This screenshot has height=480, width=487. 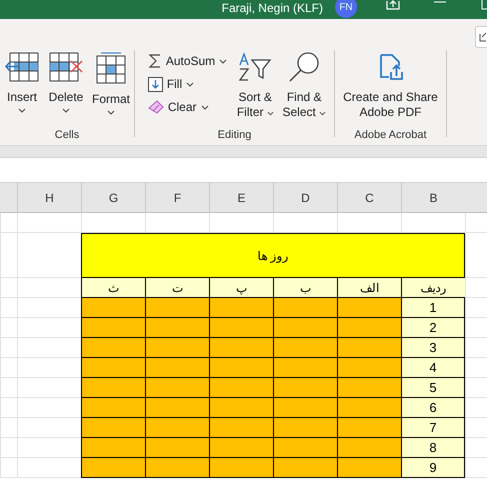 I want to click on find-button: Find & Select, so click(x=304, y=86).